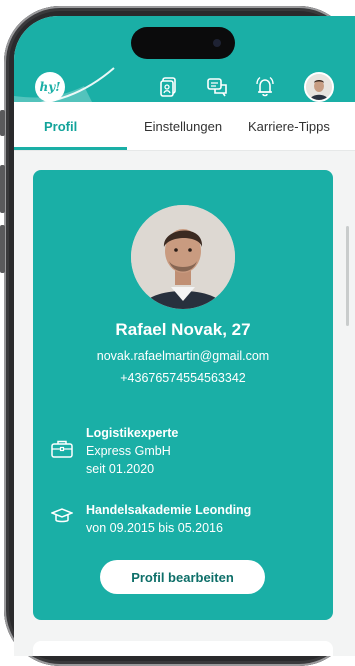  I want to click on dynamic-island, so click(183, 43).